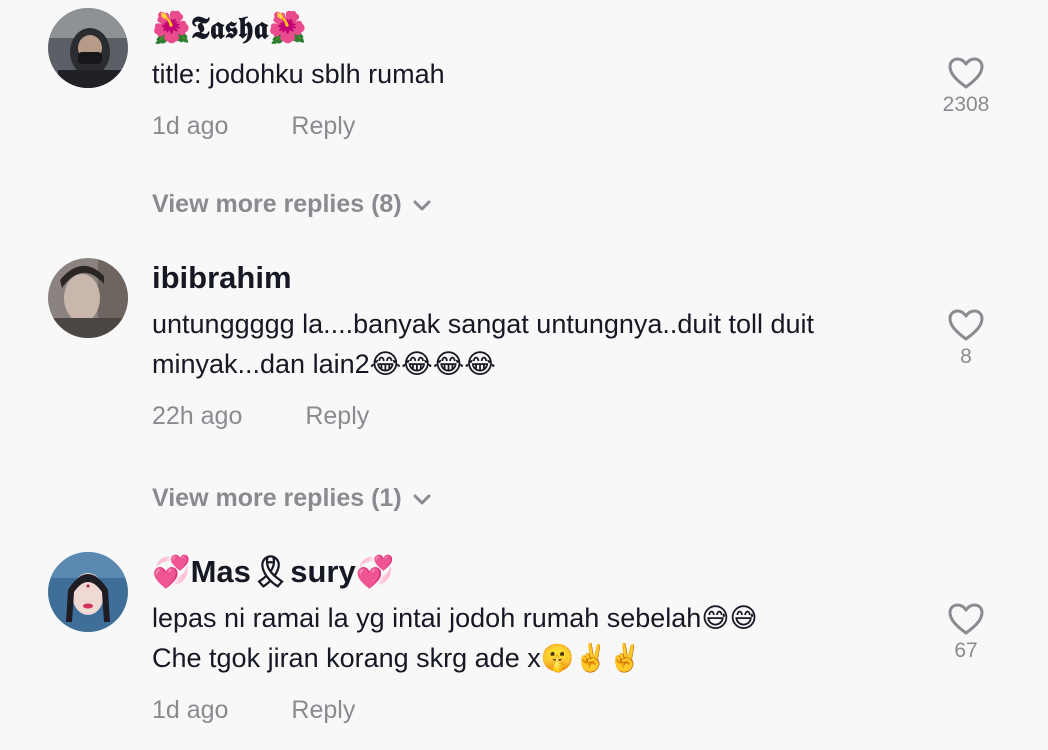 This screenshot has width=1048, height=750. I want to click on comment-text-line: Che tgok jiran korang skrg ade x🤫✌️✌️, so click(397, 658).